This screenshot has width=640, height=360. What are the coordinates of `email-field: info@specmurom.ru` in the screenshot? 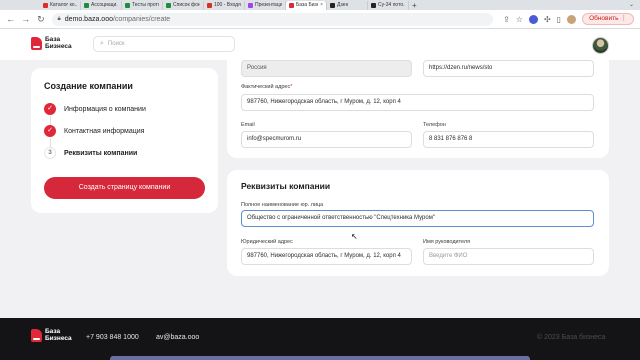 It's located at (326, 139).